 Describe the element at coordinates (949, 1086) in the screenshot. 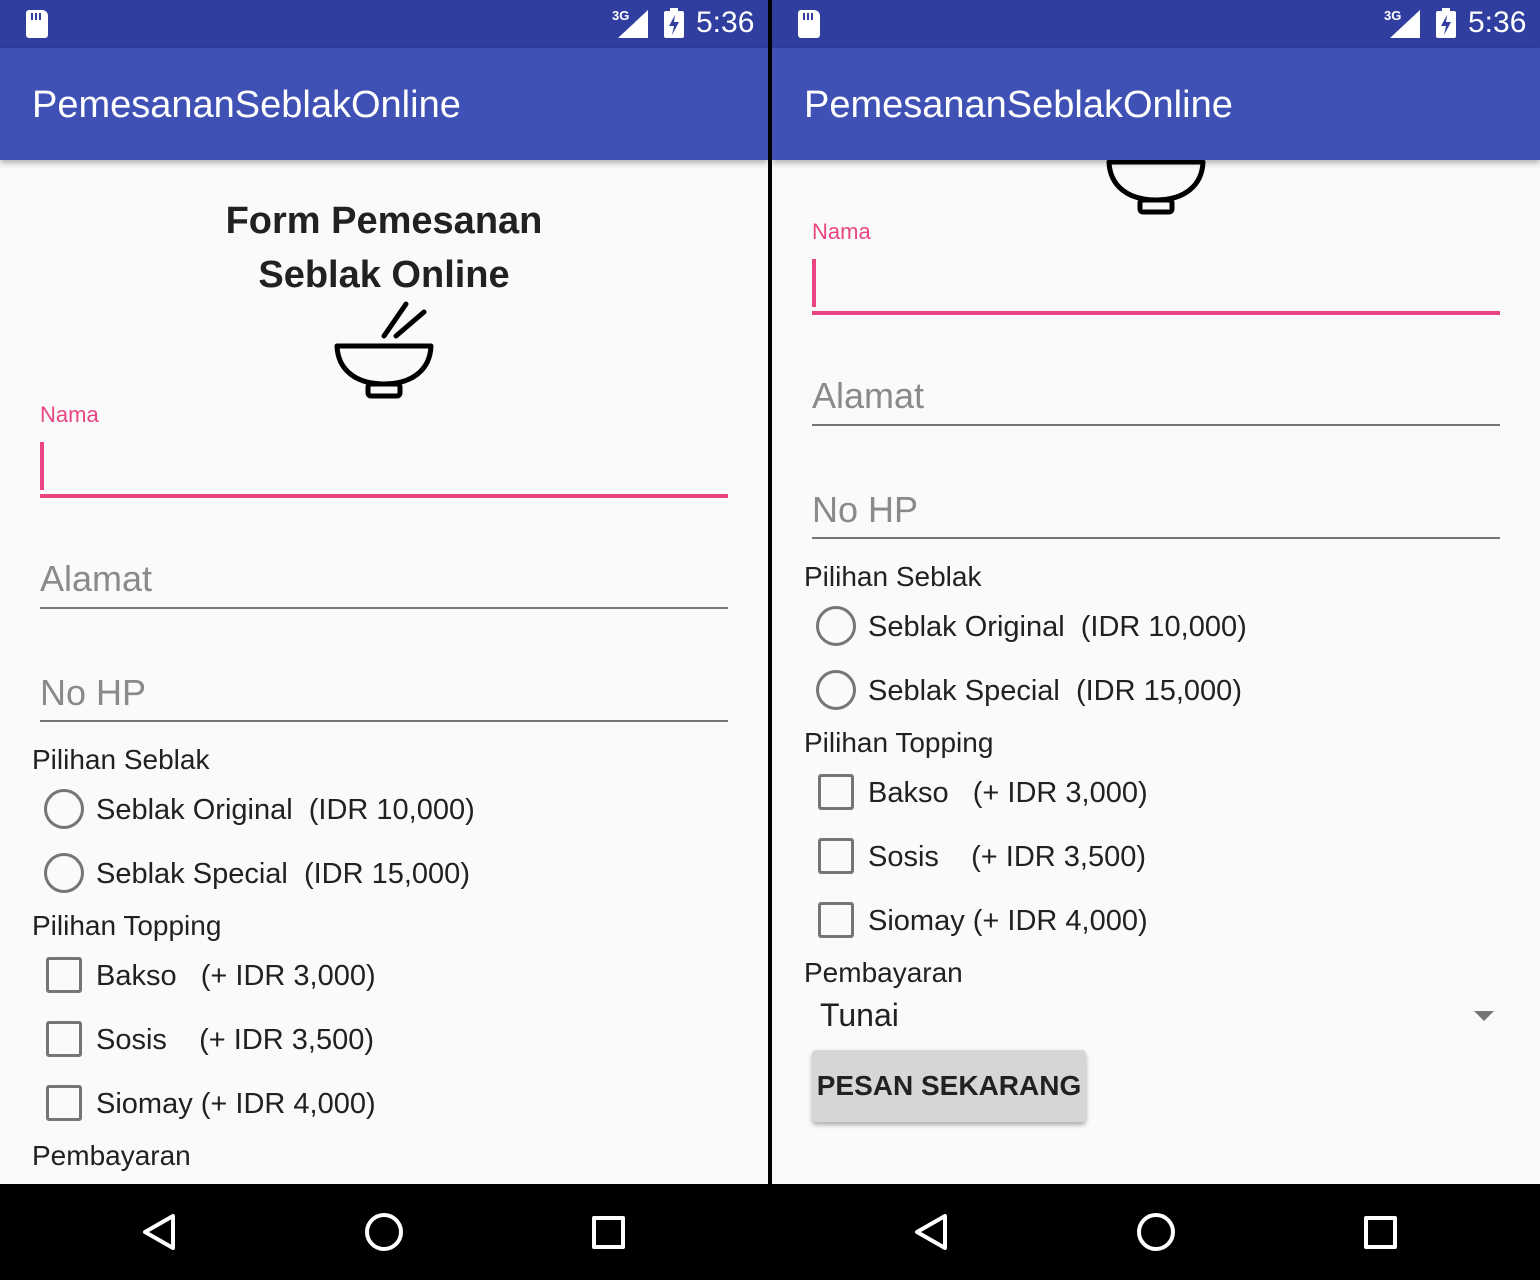

I see `pesan-sekarang-button: PESAN SEKARANG` at that location.